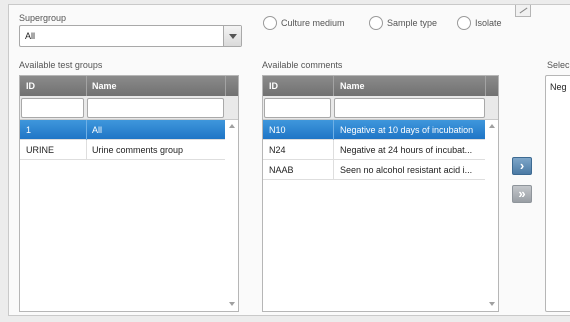 This screenshot has height=322, width=570. I want to click on supergroup-value: All, so click(30, 36).